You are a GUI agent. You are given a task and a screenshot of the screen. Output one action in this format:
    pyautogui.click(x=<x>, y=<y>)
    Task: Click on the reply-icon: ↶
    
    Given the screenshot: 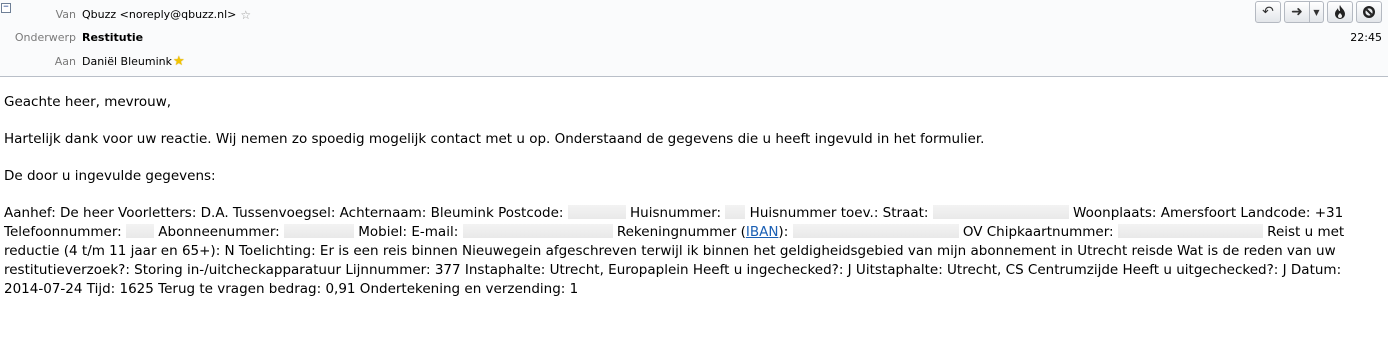 What is the action you would take?
    pyautogui.click(x=1268, y=12)
    